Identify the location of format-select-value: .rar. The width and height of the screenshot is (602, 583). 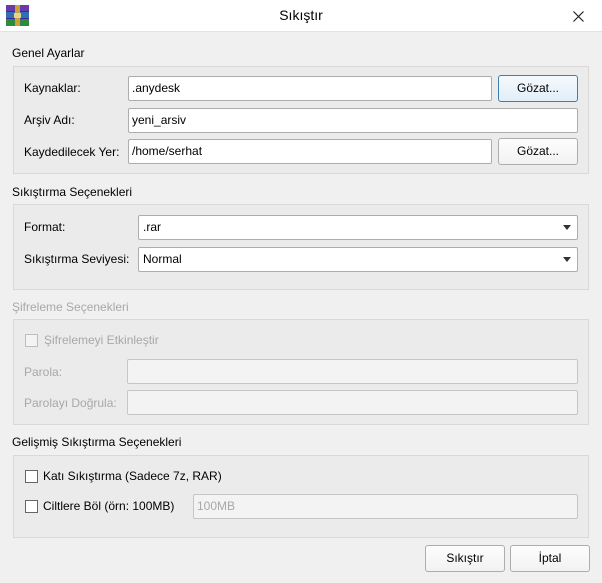
(152, 227).